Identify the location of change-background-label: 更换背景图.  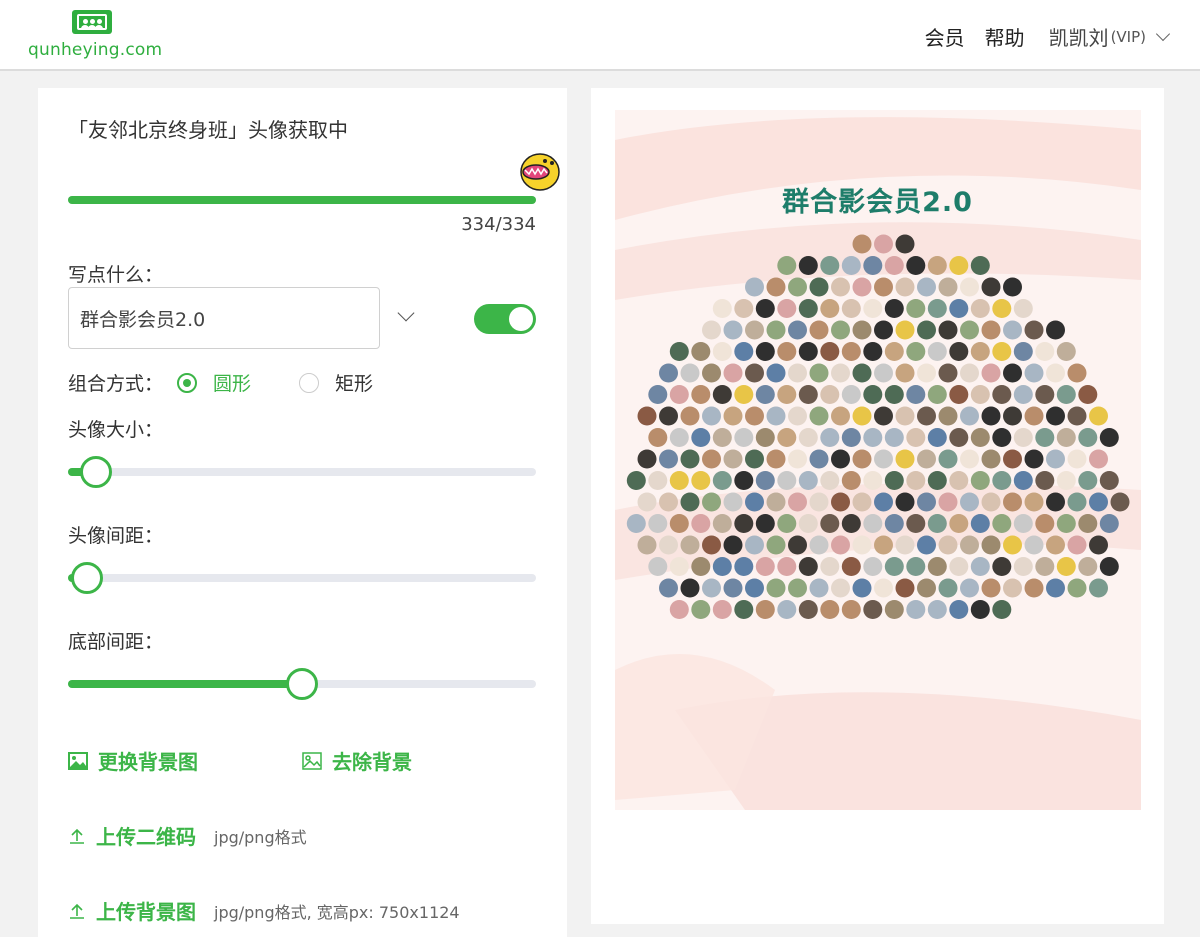
(148, 762).